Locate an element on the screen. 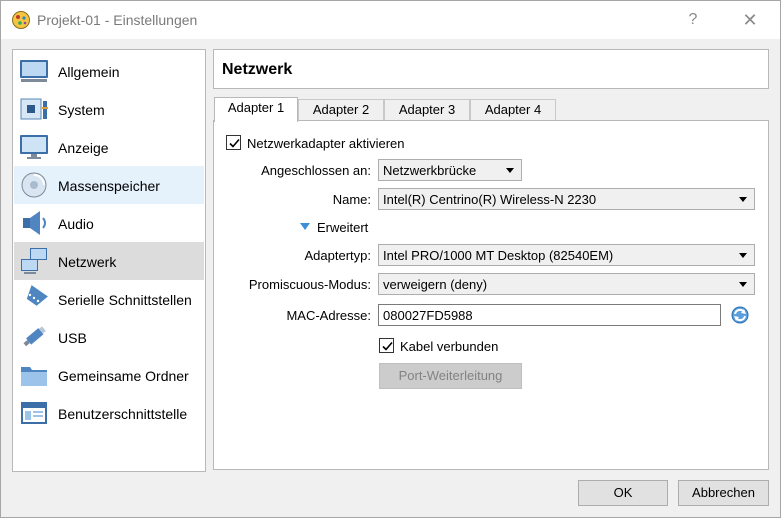 This screenshot has width=781, height=518. promiscuous-select: verweigern (deny) is located at coordinates (566, 284).